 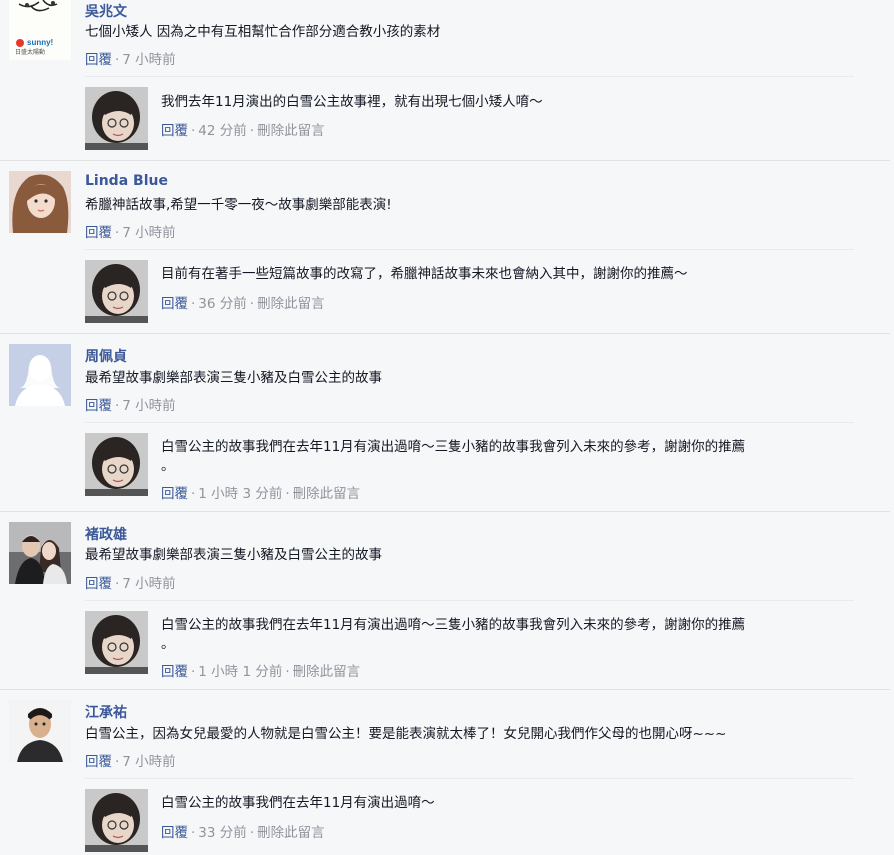 What do you see at coordinates (40, 42) in the screenshot?
I see `avatar-logo-text: sunny!` at bounding box center [40, 42].